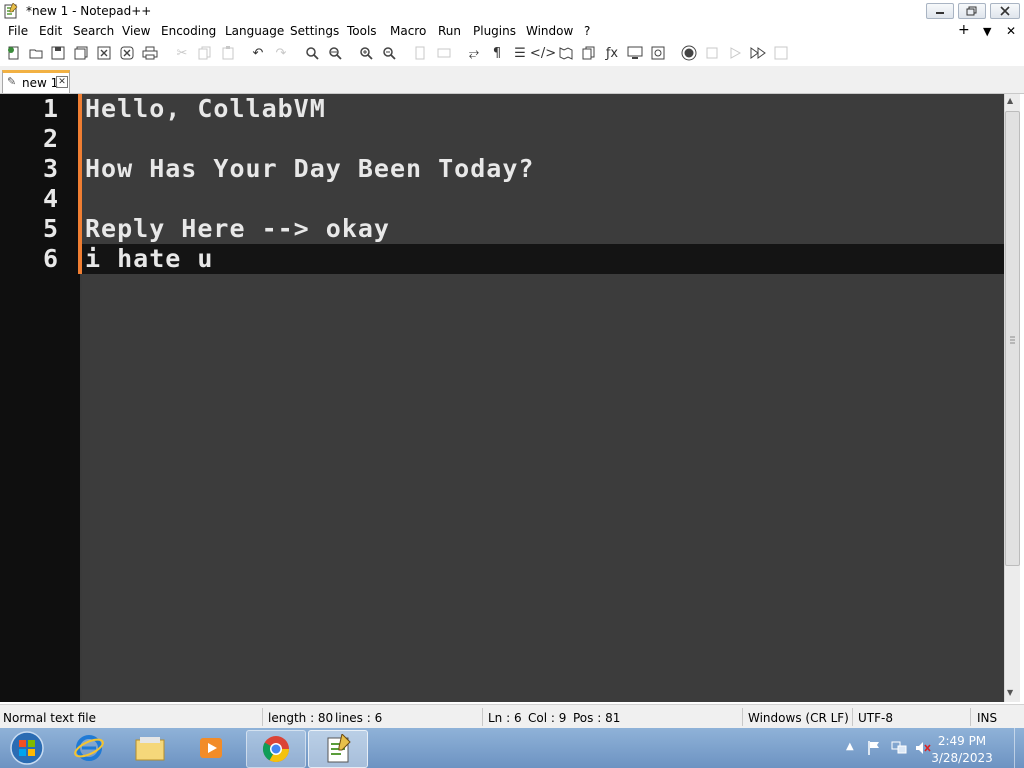 Image resolution: width=1024 pixels, height=768 pixels. What do you see at coordinates (301, 718) in the screenshot?
I see `length-label: length : 80` at bounding box center [301, 718].